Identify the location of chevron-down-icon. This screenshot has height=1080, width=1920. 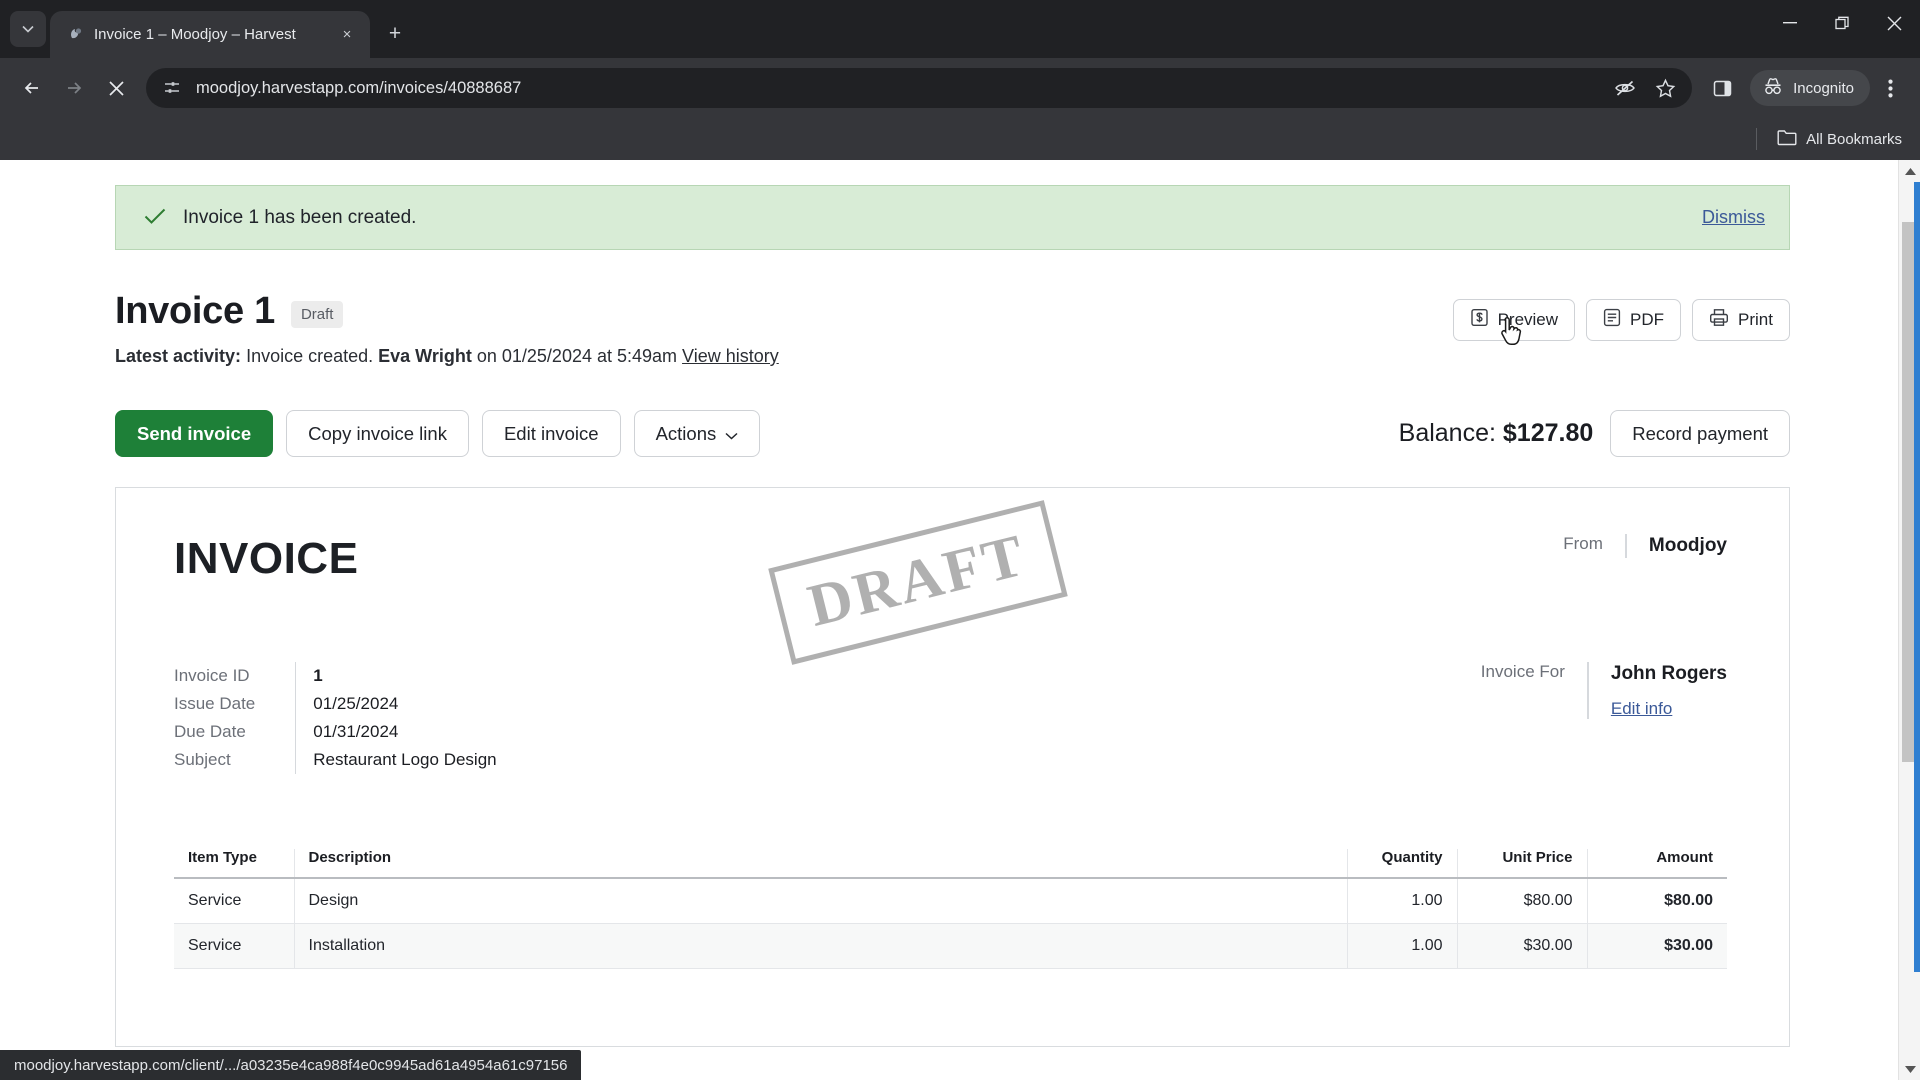
(731, 434).